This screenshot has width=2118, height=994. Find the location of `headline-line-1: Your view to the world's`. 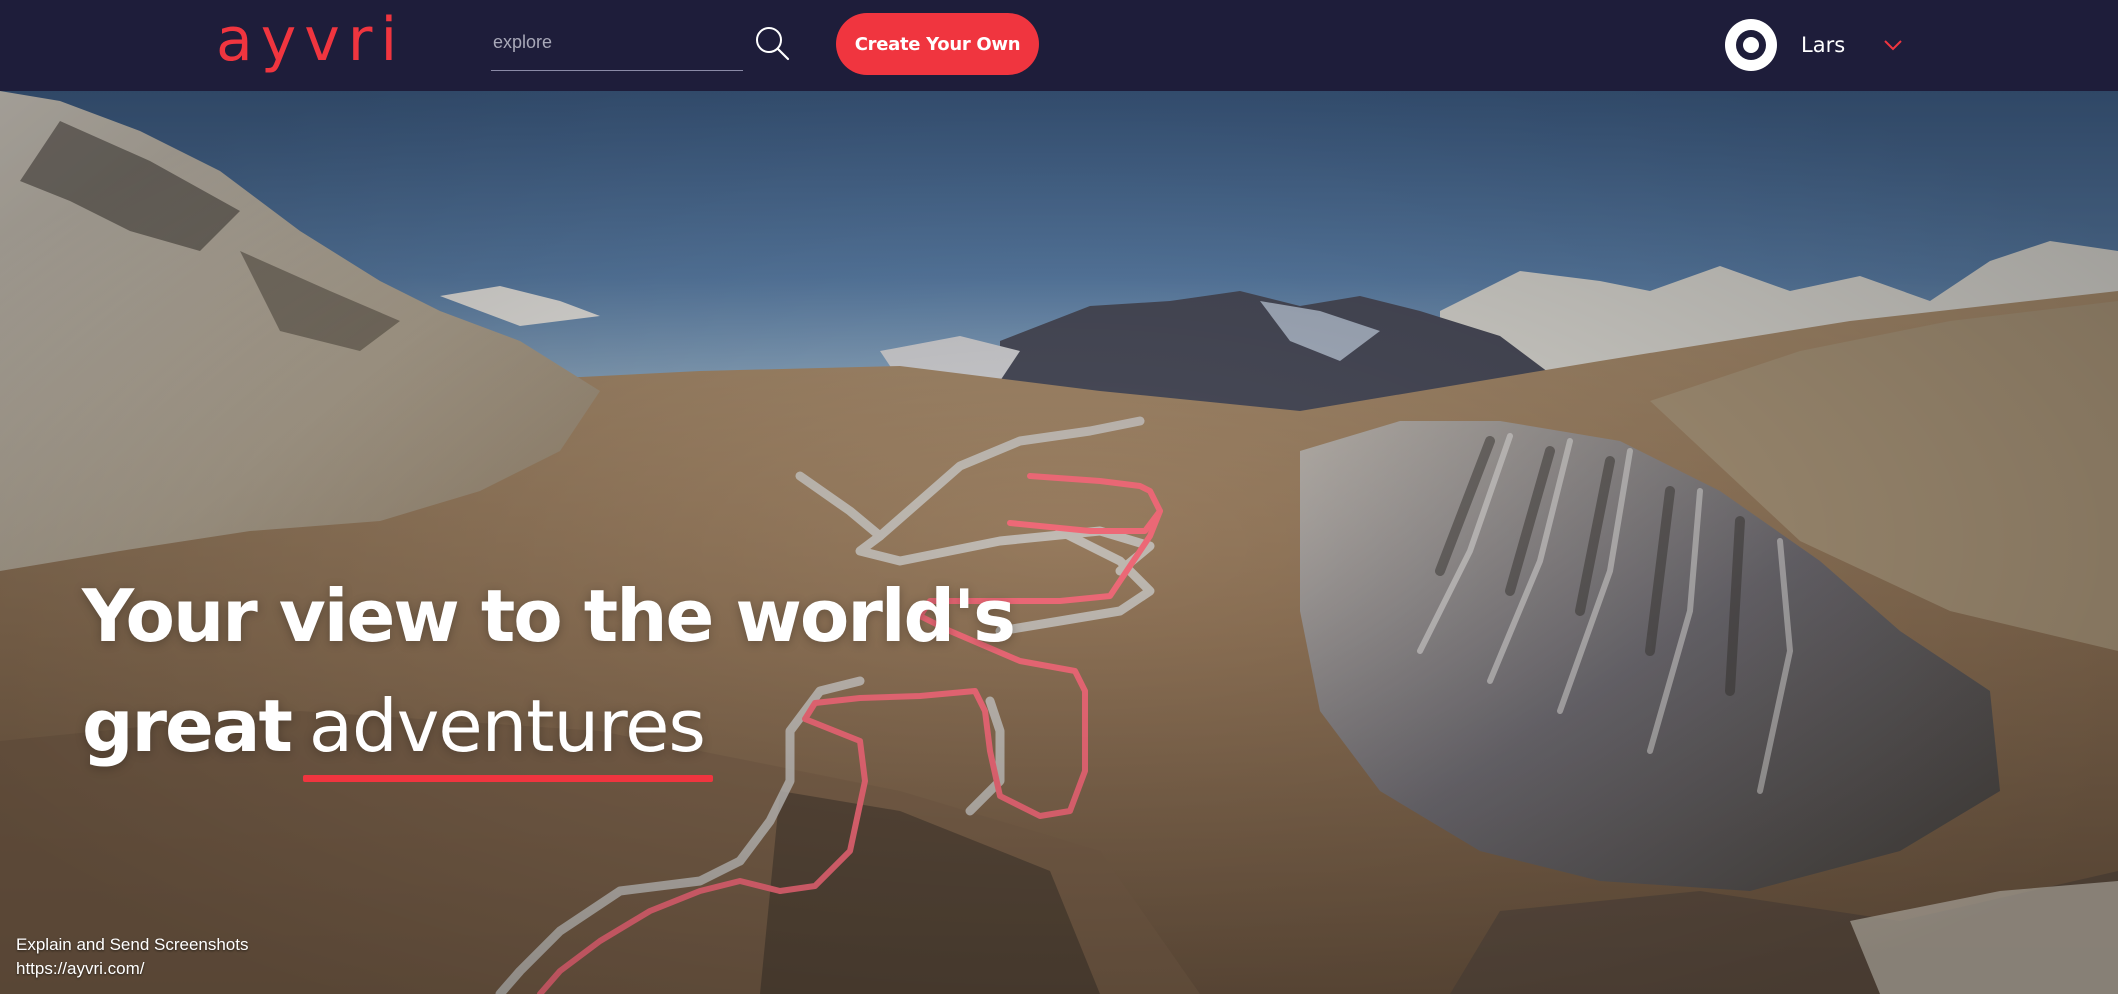

headline-line-1: Your view to the world's is located at coordinates (549, 616).